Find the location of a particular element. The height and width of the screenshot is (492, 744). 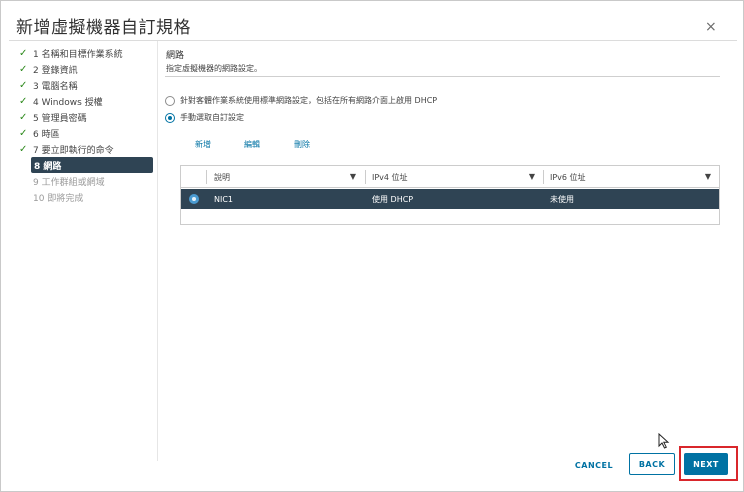

steps-divider is located at coordinates (157, 251).